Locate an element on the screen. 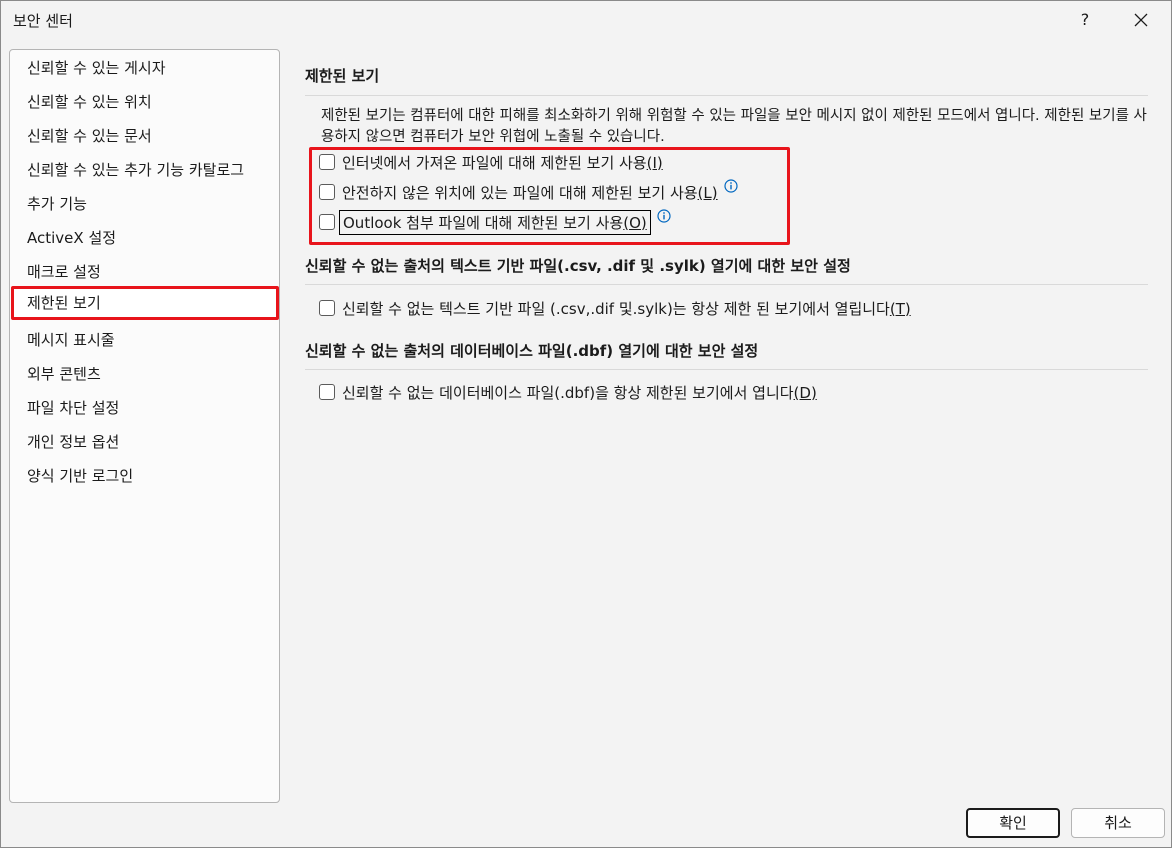  ok-button: 확인 is located at coordinates (1013, 823).